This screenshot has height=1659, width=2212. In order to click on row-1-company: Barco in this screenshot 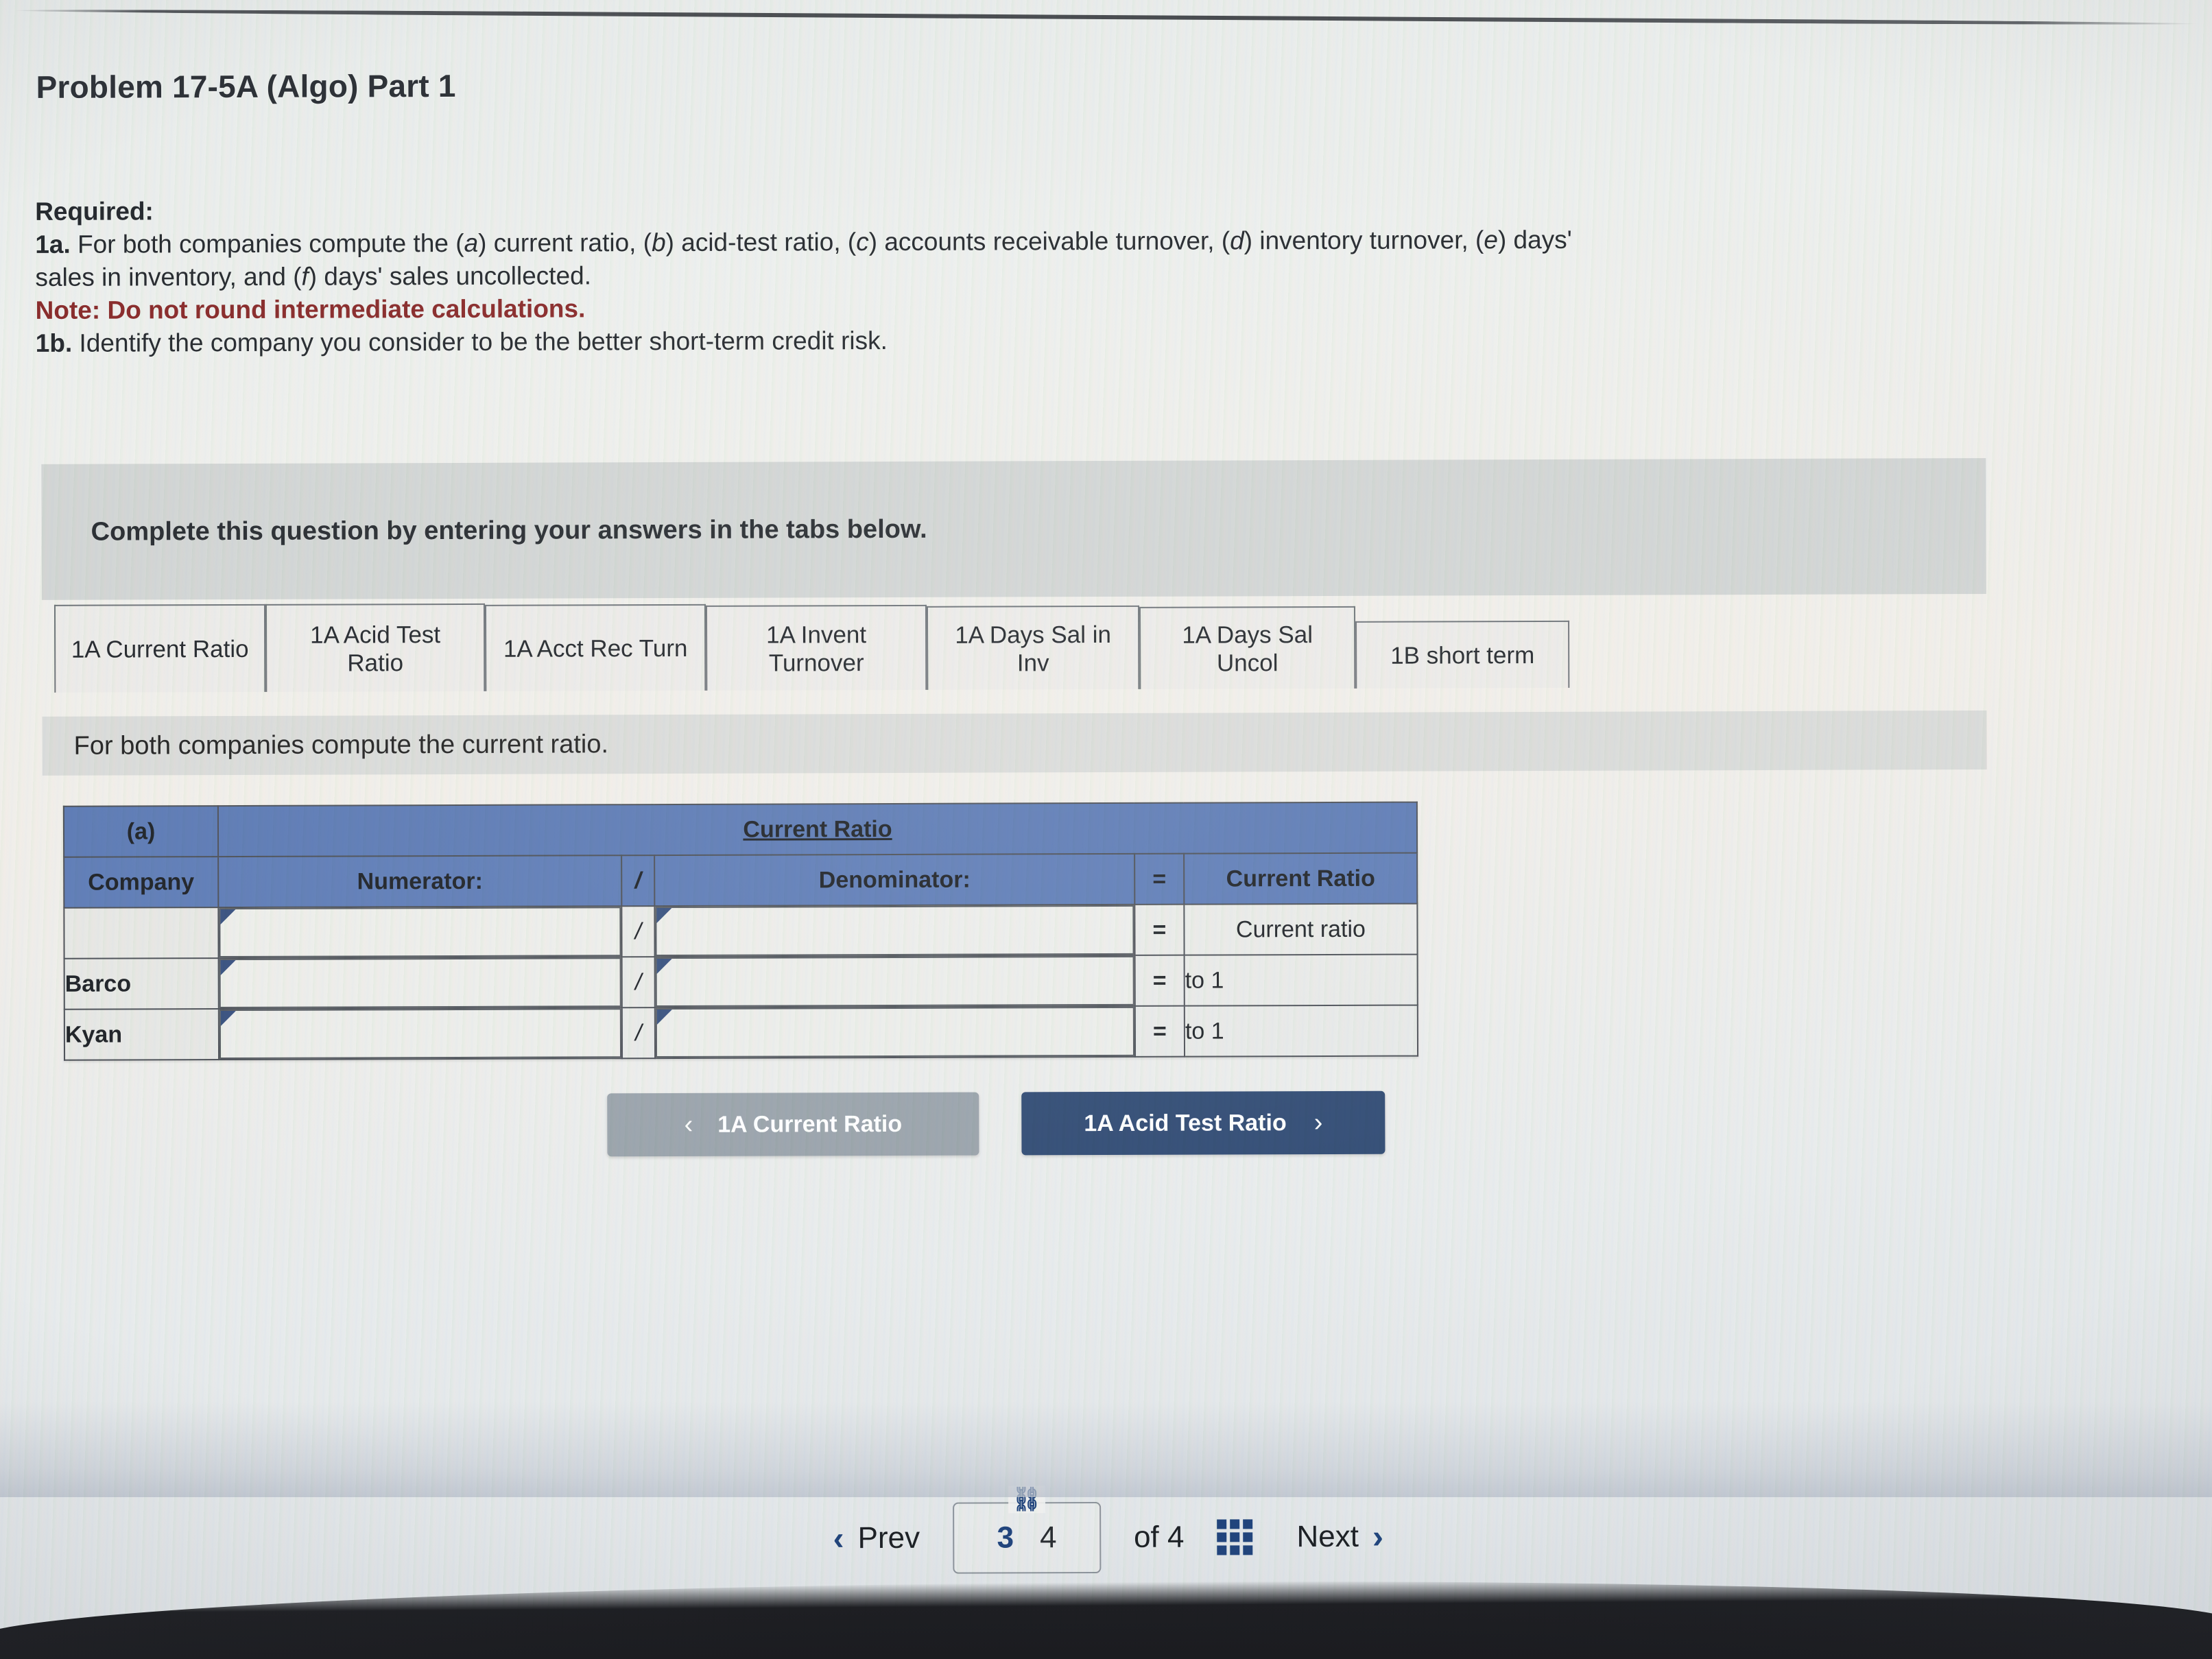, I will do `click(142, 984)`.